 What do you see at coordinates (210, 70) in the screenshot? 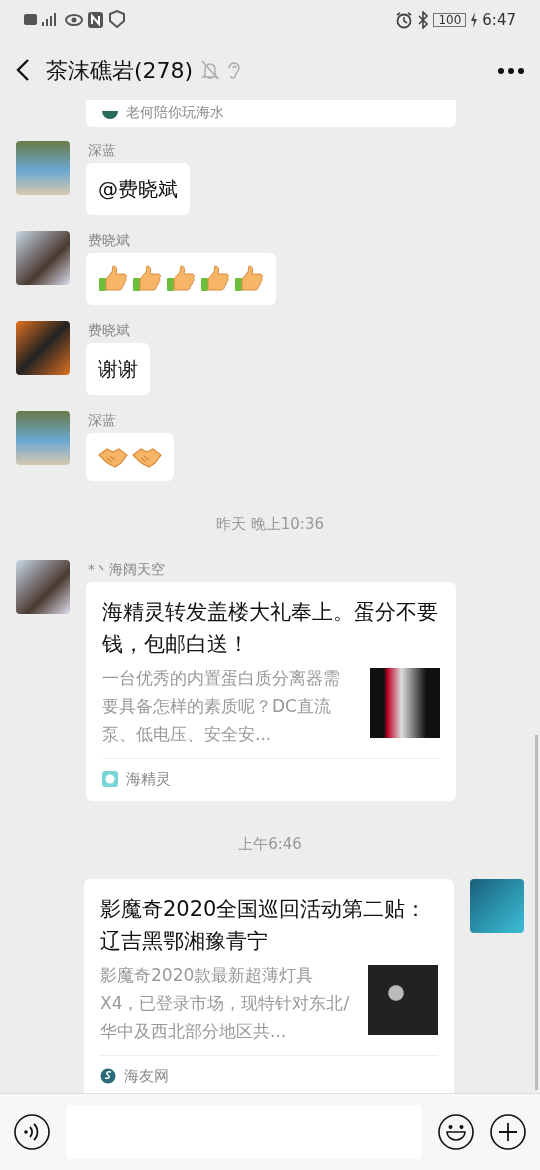
I see `muted-bell-icon` at bounding box center [210, 70].